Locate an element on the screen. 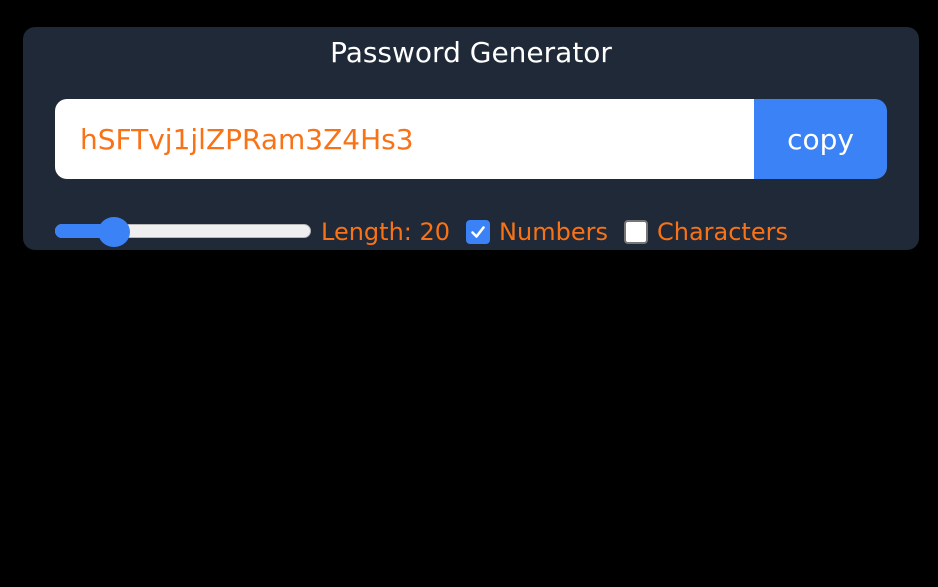  slider-thumb is located at coordinates (113, 232).